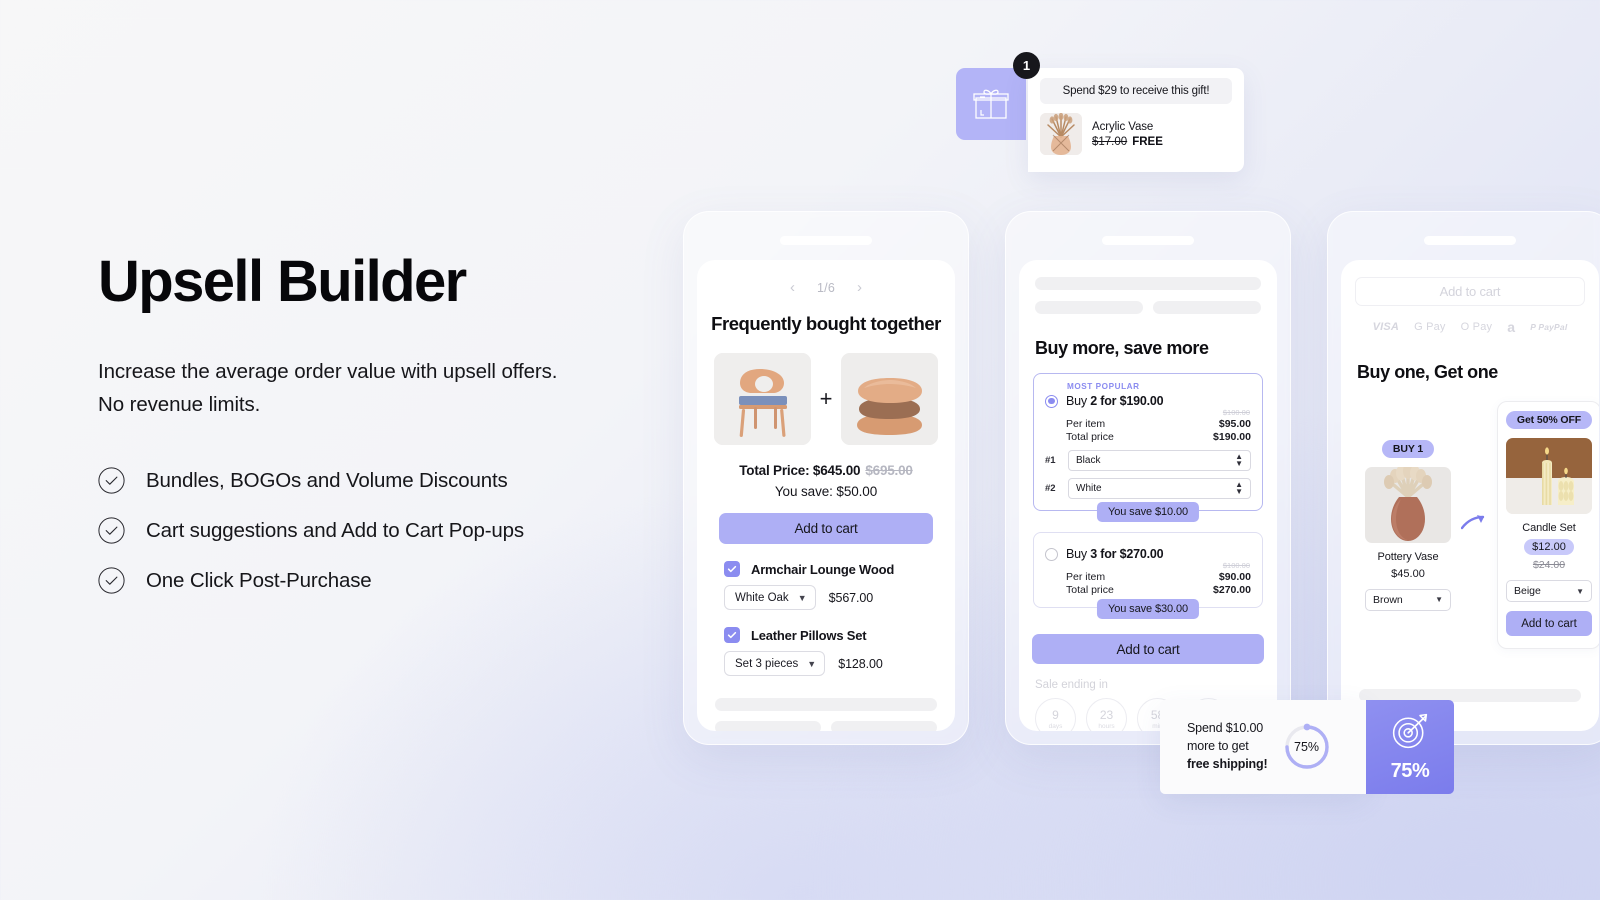 The width and height of the screenshot is (1600, 900). I want to click on variant-select-value: Brown, so click(1388, 599).